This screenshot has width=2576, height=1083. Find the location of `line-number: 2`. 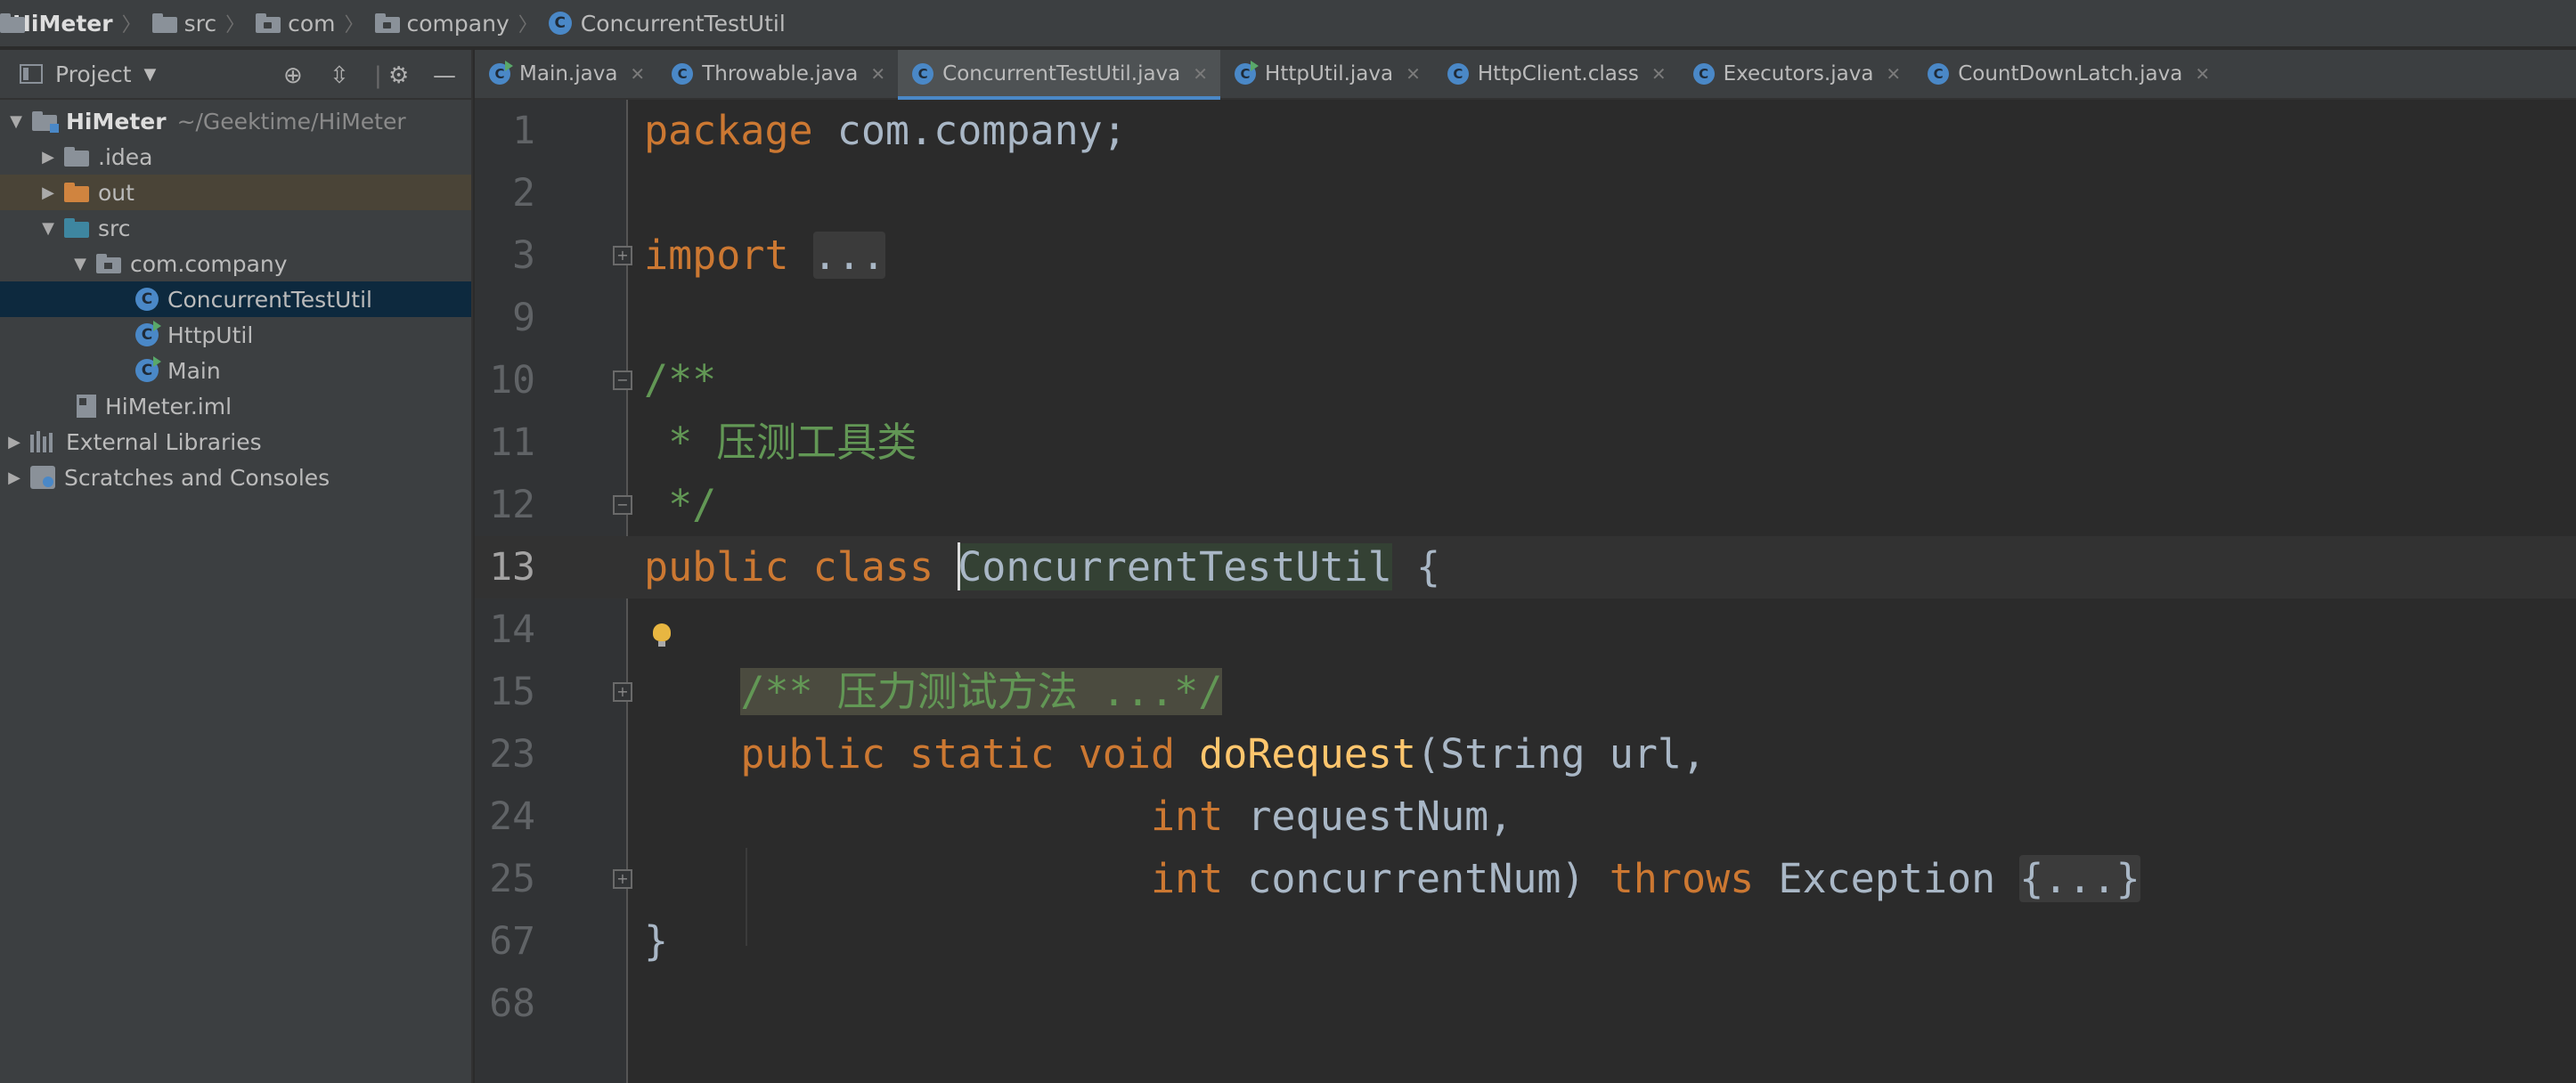

line-number: 2 is located at coordinates (524, 193).